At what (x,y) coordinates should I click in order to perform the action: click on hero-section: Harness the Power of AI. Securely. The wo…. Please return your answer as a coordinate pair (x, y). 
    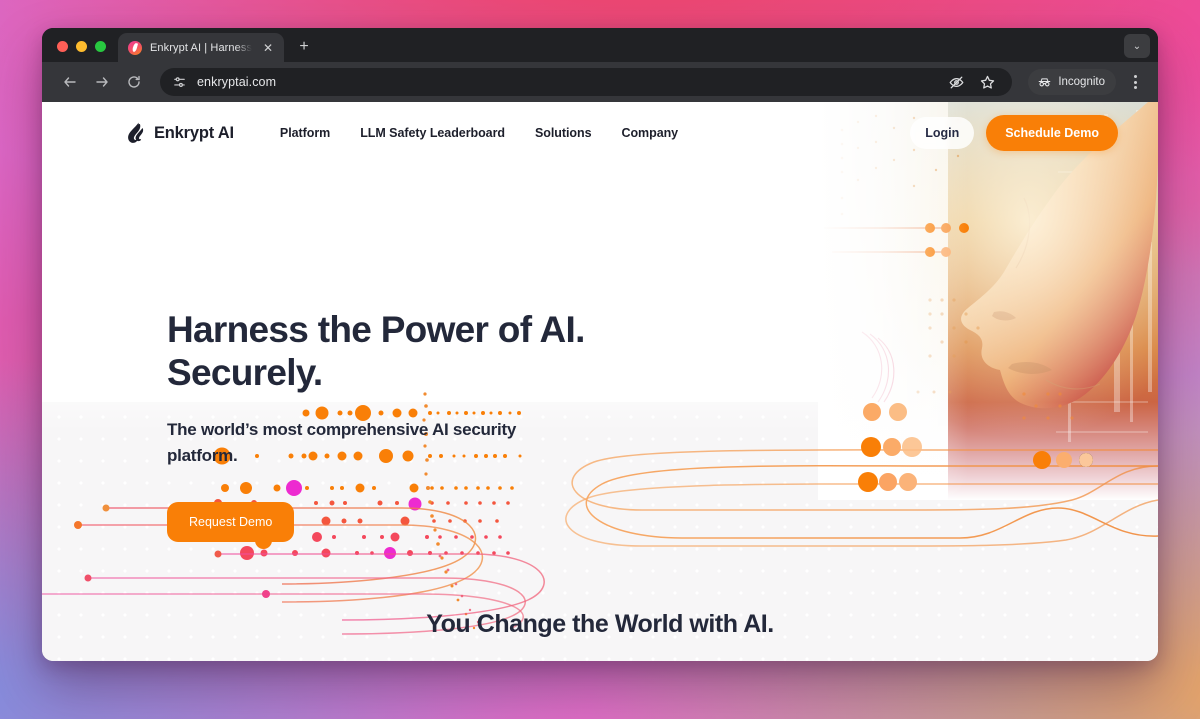
    Looking at the image, I should click on (376, 429).